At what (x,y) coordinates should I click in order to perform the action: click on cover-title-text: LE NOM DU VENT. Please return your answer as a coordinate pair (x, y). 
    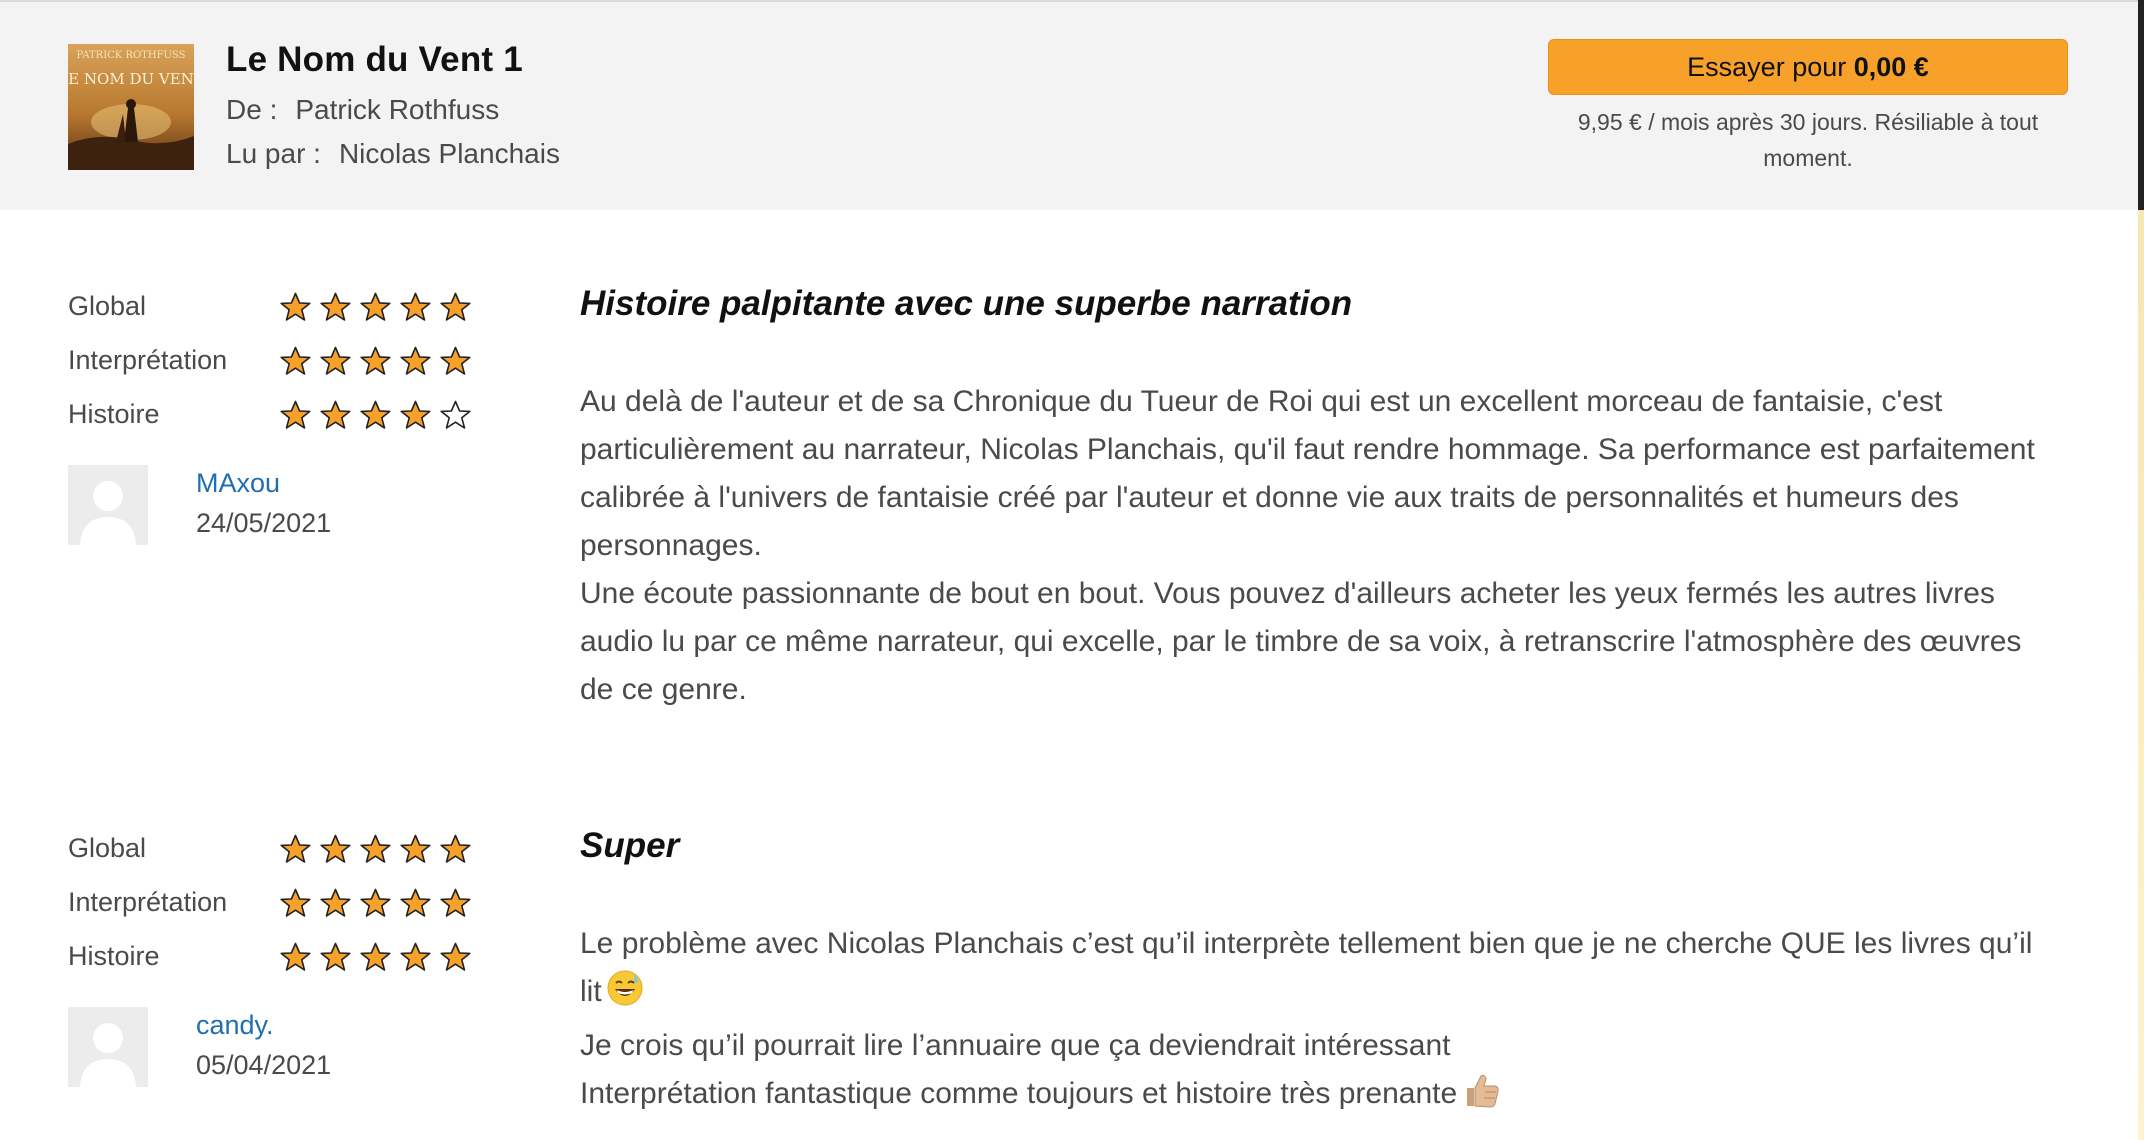
    Looking at the image, I should click on (131, 79).